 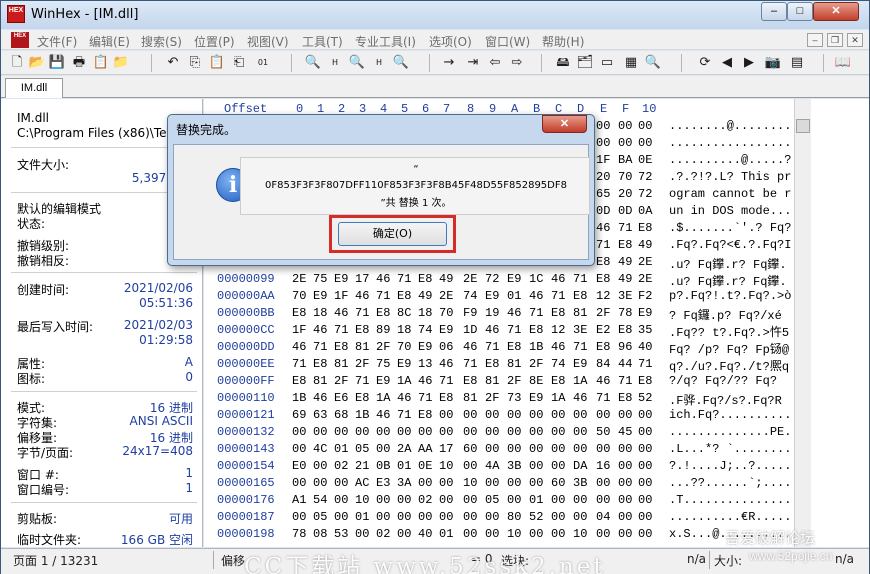 What do you see at coordinates (514, 398) in the screenshot?
I see `hex-byte: 73` at bounding box center [514, 398].